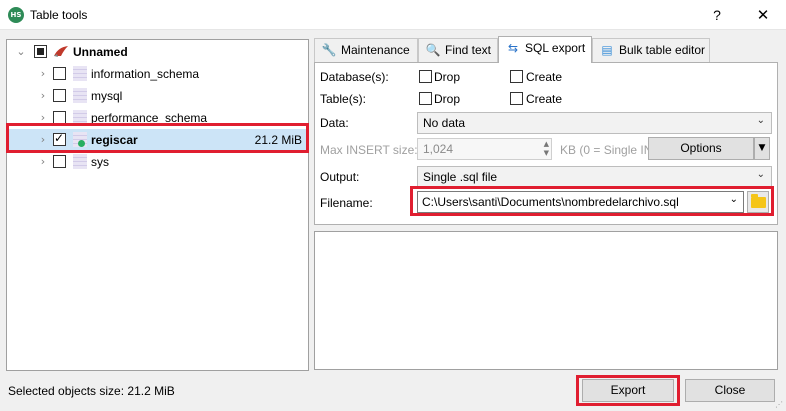 The height and width of the screenshot is (411, 786). What do you see at coordinates (425, 98) in the screenshot?
I see `tables-drop-checkbox` at bounding box center [425, 98].